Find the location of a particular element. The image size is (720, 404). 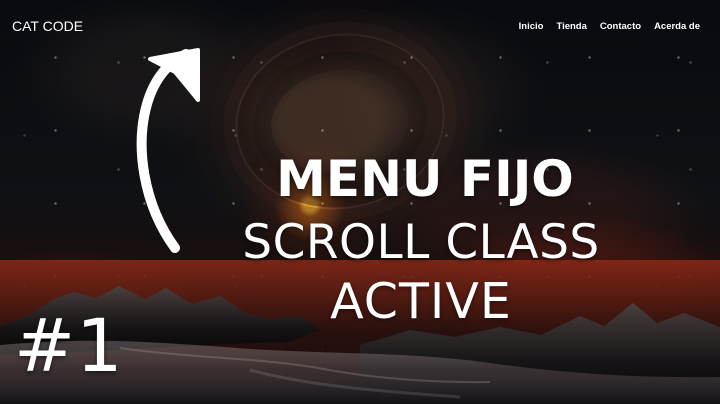

nav-link-tienda: Tienda is located at coordinates (571, 27).